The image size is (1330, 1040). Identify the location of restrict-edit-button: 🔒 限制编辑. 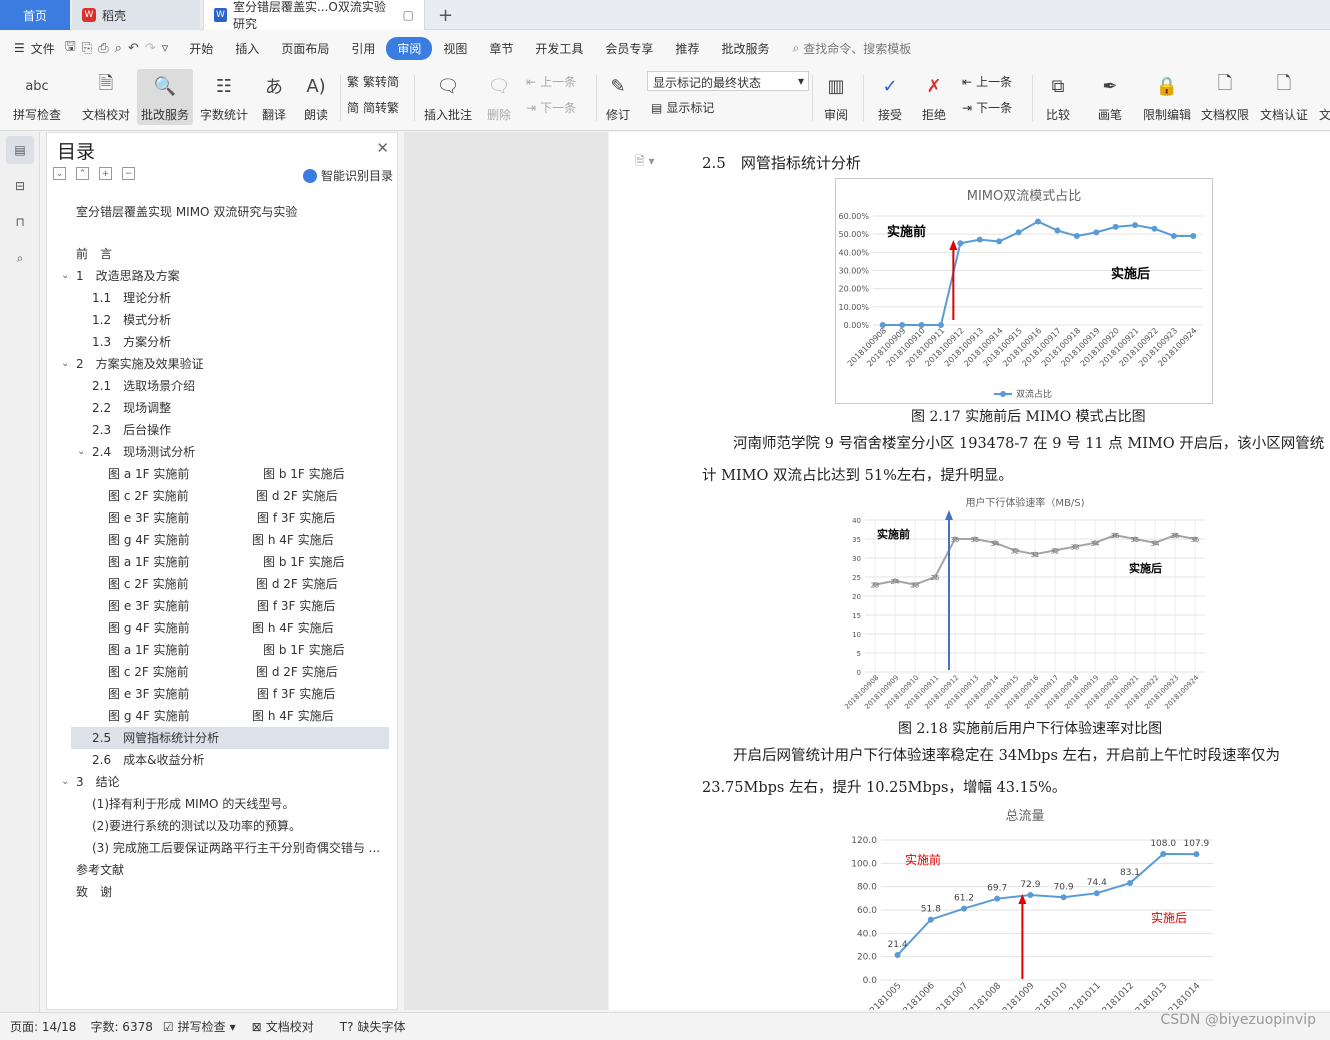
(1167, 97).